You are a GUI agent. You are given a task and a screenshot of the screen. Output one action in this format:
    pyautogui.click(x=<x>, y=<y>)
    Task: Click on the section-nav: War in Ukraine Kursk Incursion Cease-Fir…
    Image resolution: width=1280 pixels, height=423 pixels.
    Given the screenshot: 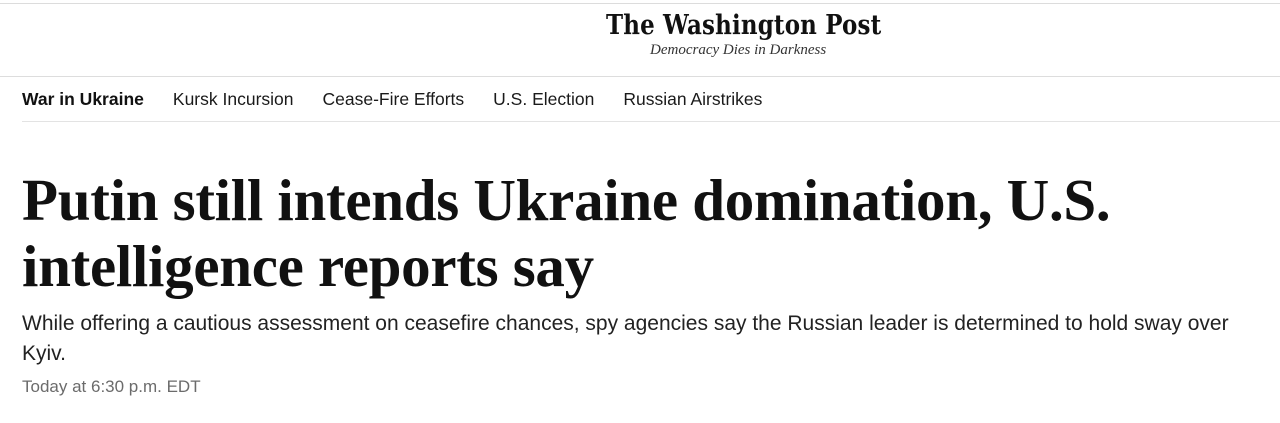 What is the action you would take?
    pyautogui.click(x=651, y=99)
    